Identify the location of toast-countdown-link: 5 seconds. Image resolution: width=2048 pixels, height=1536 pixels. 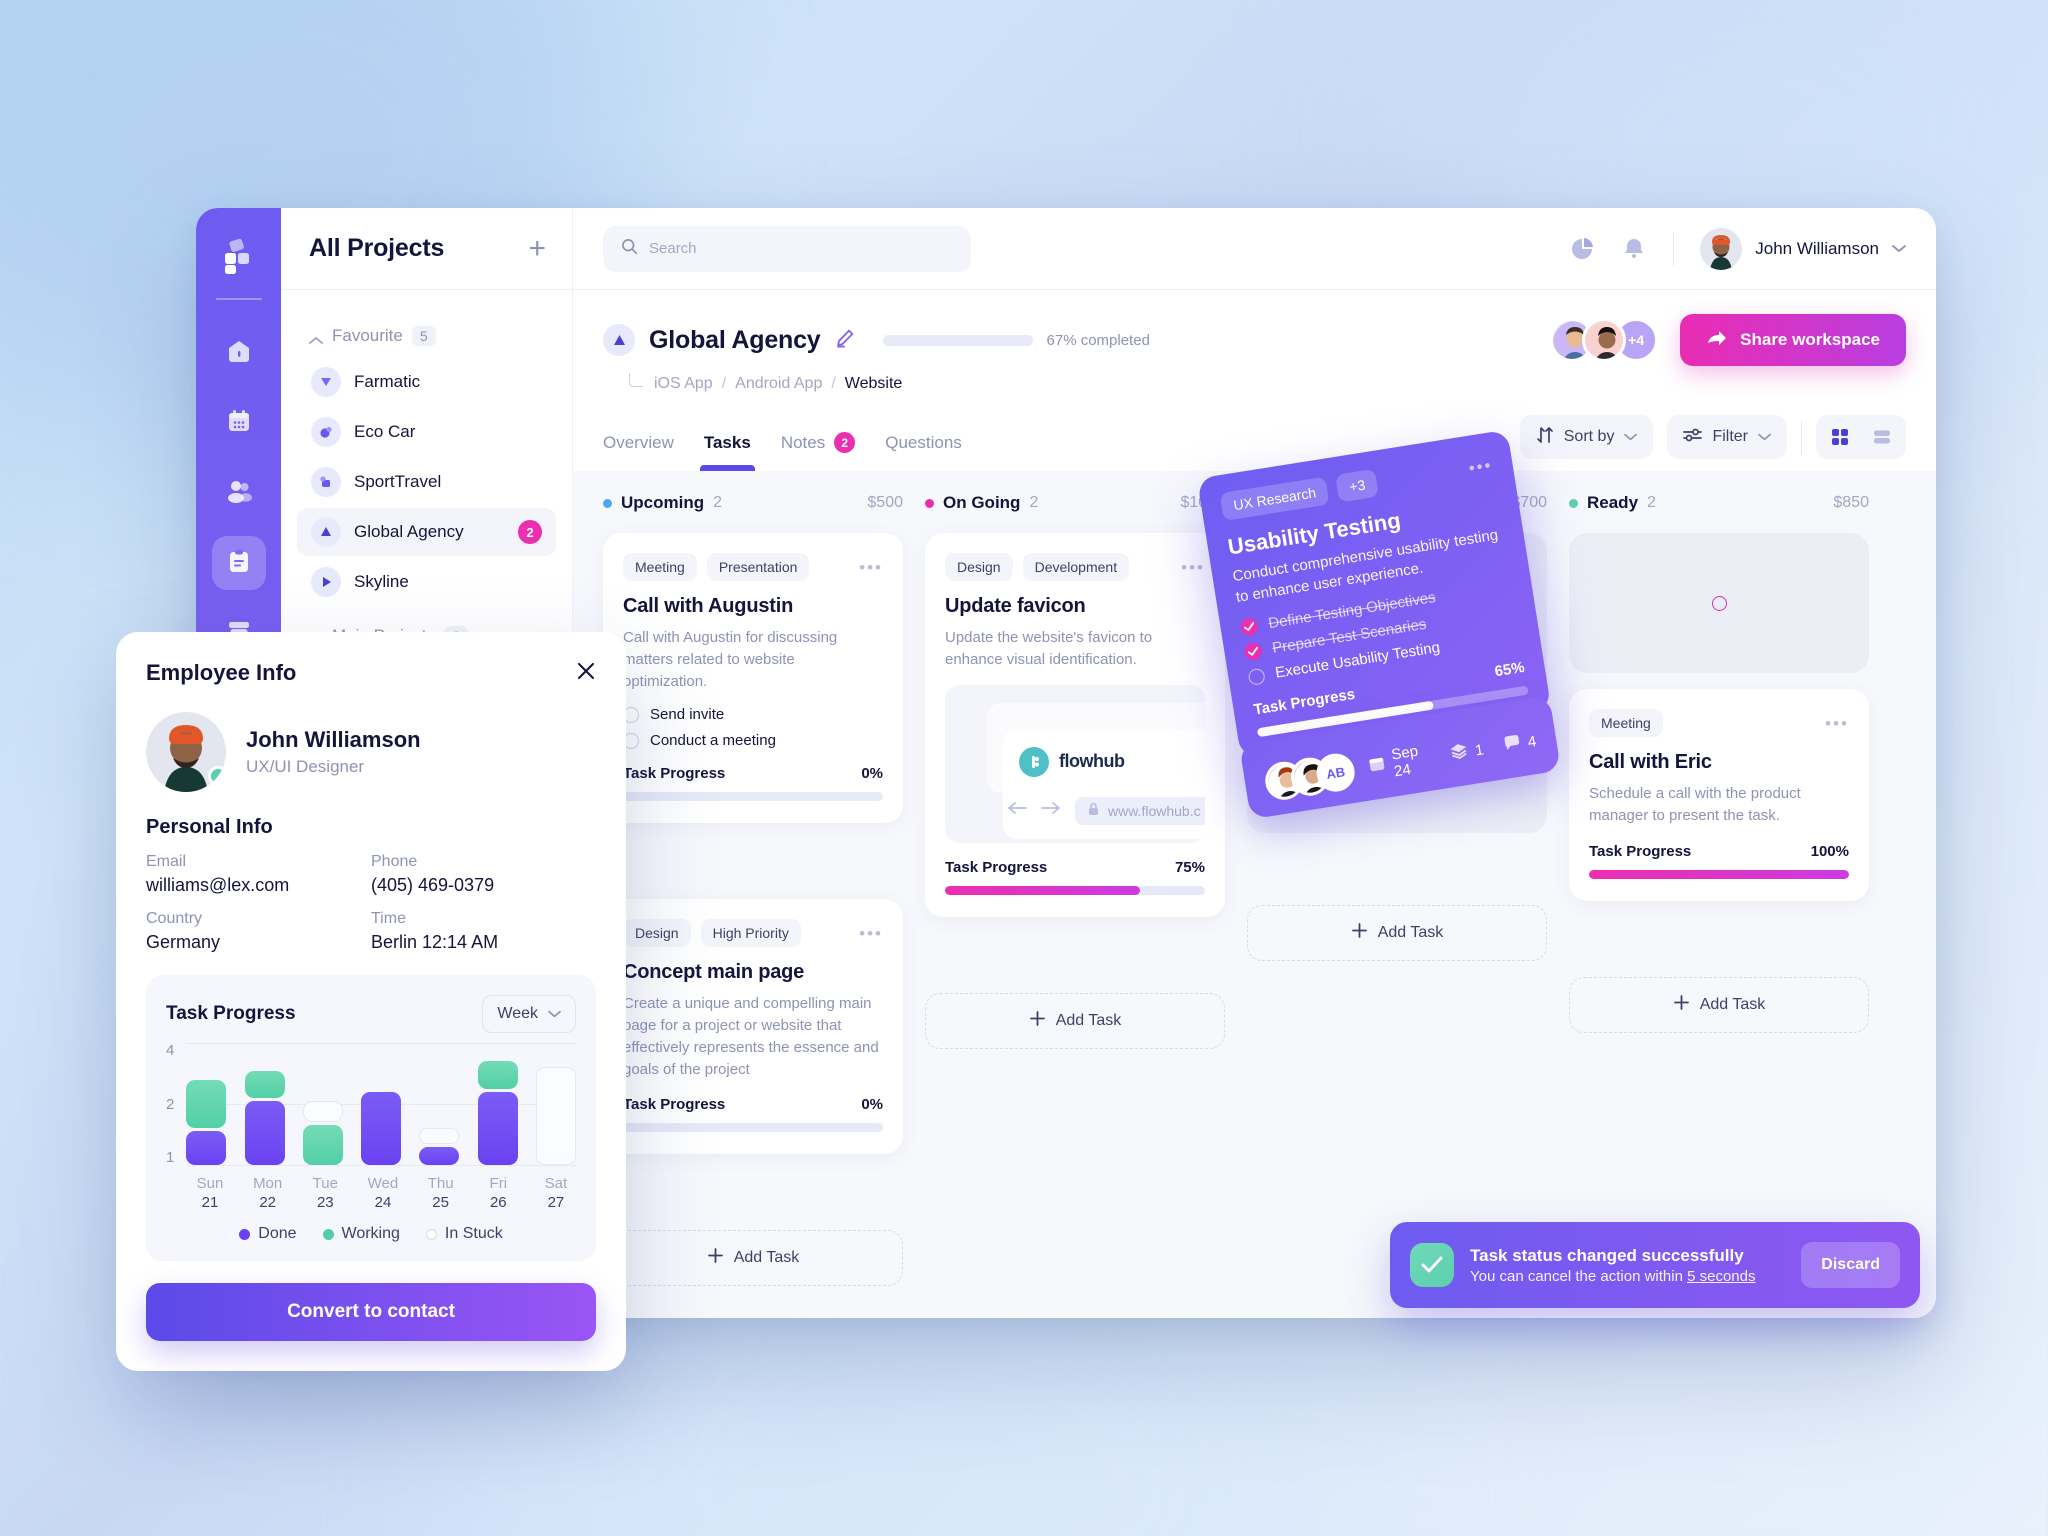
(1721, 1276).